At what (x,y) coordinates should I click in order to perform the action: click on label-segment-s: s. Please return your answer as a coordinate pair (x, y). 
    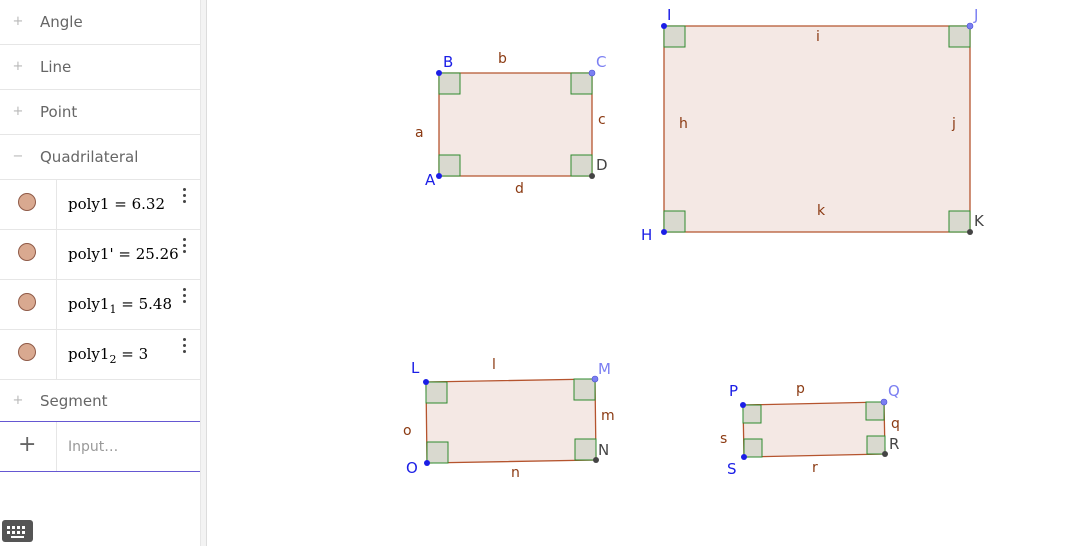
    Looking at the image, I should click on (723, 439).